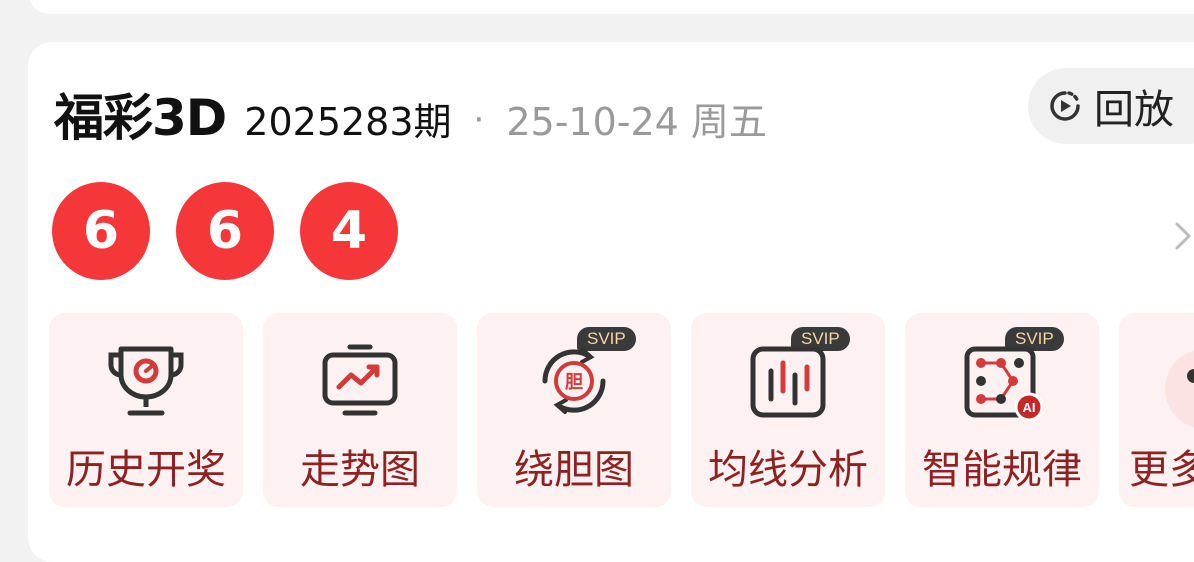  What do you see at coordinates (1002, 470) in the screenshot?
I see `tool-label: 智能规律` at bounding box center [1002, 470].